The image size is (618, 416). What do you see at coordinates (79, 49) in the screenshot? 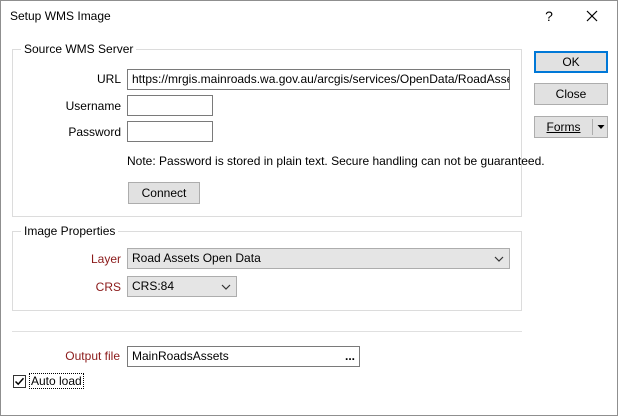
I see `source-wms-server-legend: Source WMS Server` at bounding box center [79, 49].